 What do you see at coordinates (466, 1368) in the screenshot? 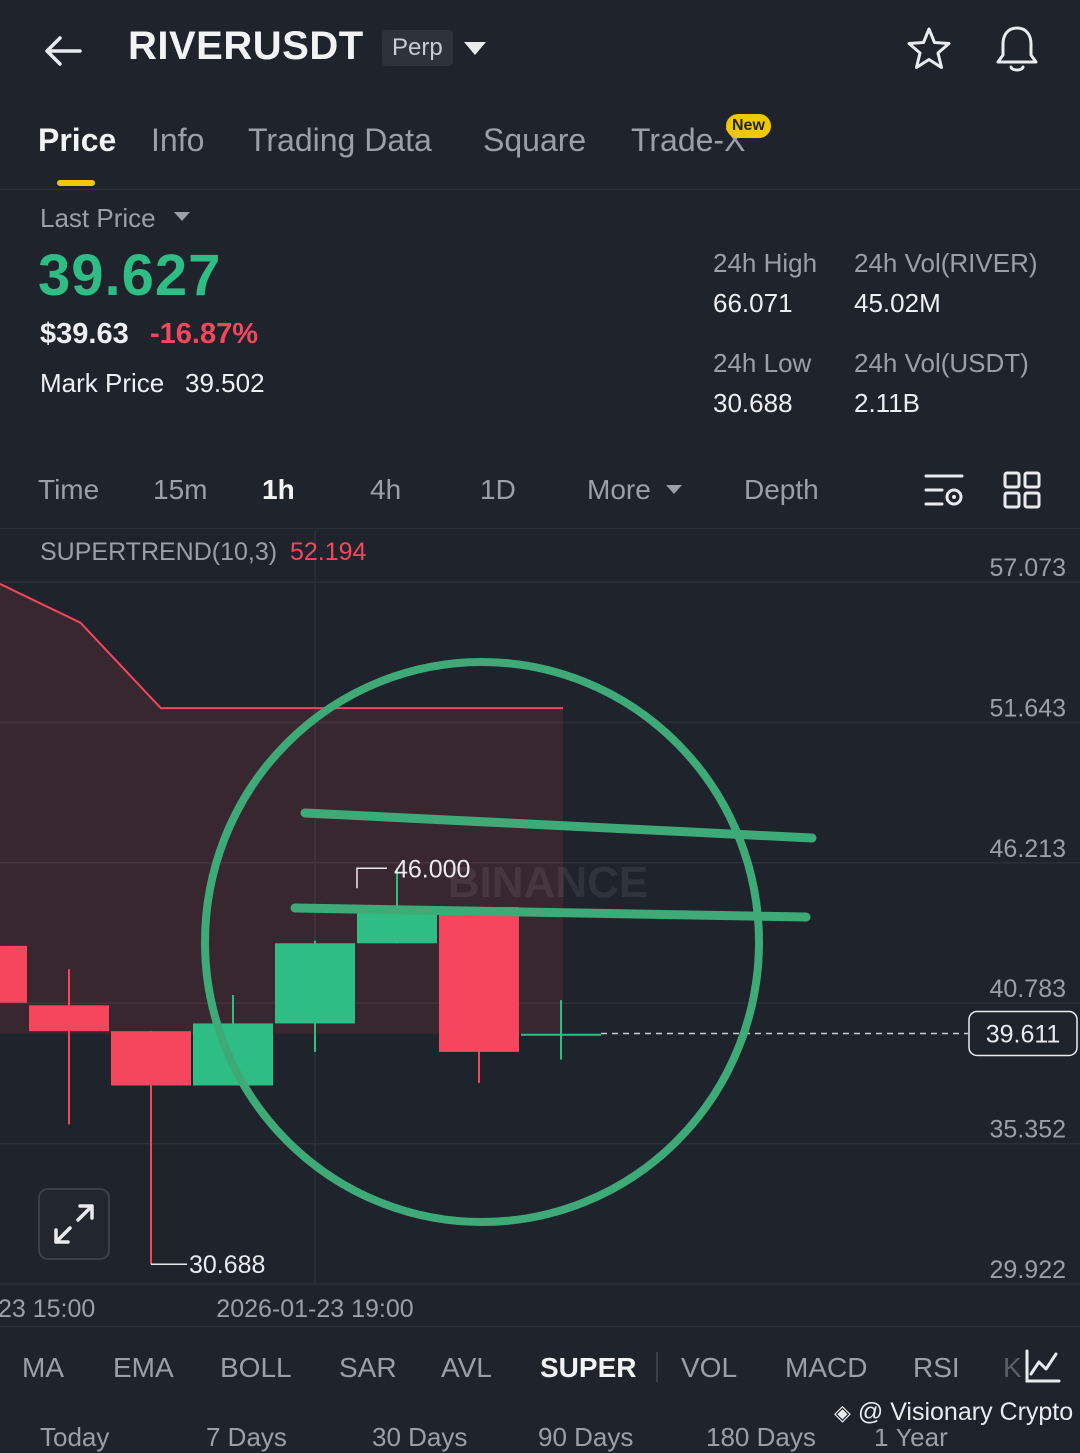
I see `indicator-tab-avl: AVL` at bounding box center [466, 1368].